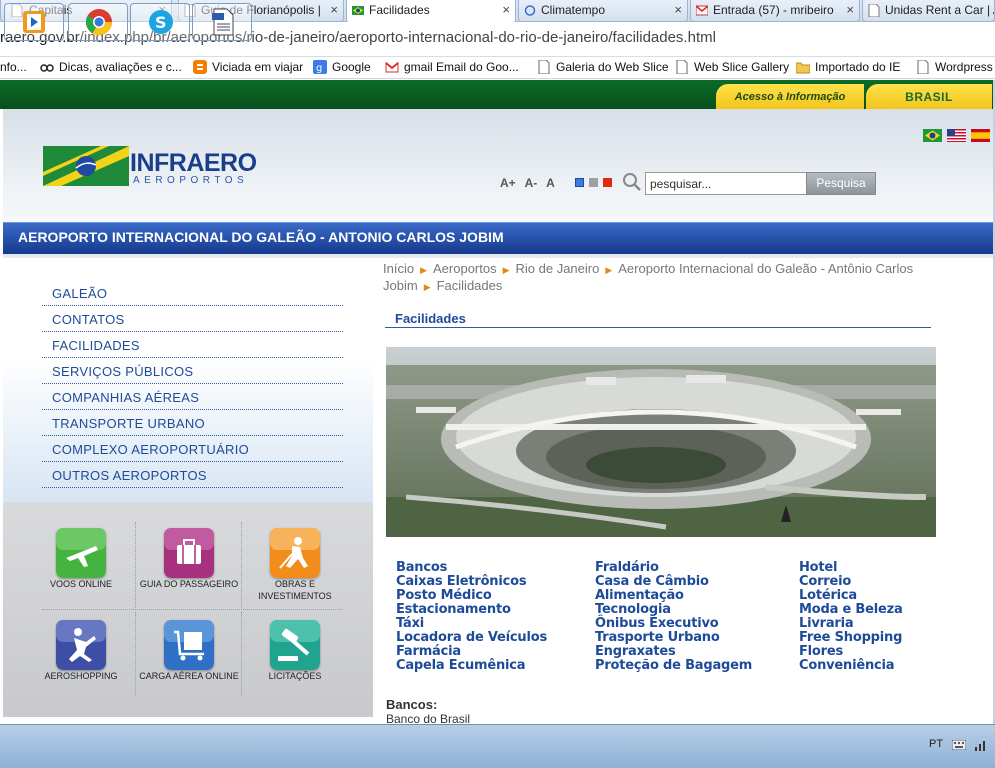 The image size is (995, 768). What do you see at coordinates (295, 676) in the screenshot?
I see `quicklink-label: LICITAÇÕES` at bounding box center [295, 676].